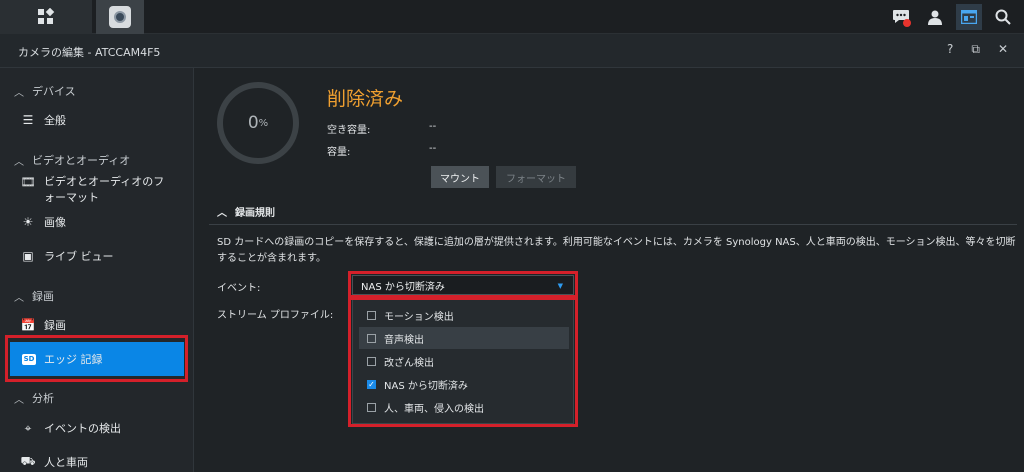  What do you see at coordinates (950, 49) in the screenshot?
I see `help-button: ?` at bounding box center [950, 49].